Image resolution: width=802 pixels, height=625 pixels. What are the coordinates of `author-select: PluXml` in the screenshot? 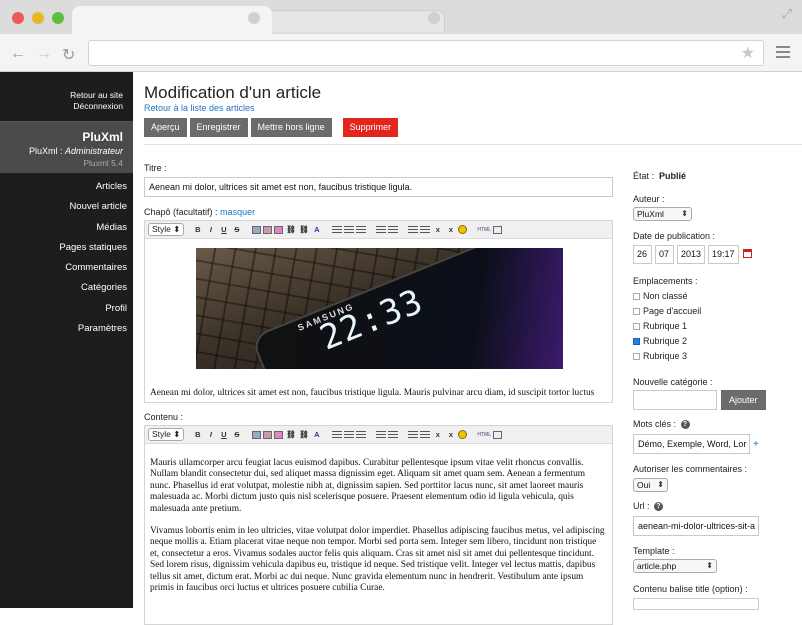 It's located at (662, 214).